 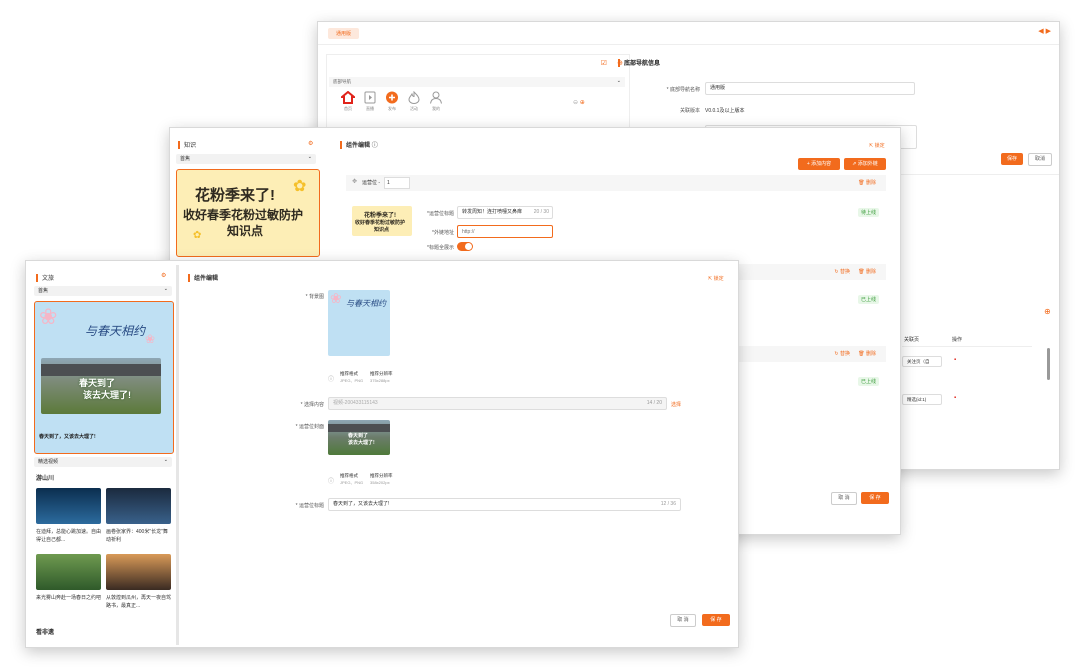 I want to click on refresh-icon: ↻, so click(x=836, y=354).